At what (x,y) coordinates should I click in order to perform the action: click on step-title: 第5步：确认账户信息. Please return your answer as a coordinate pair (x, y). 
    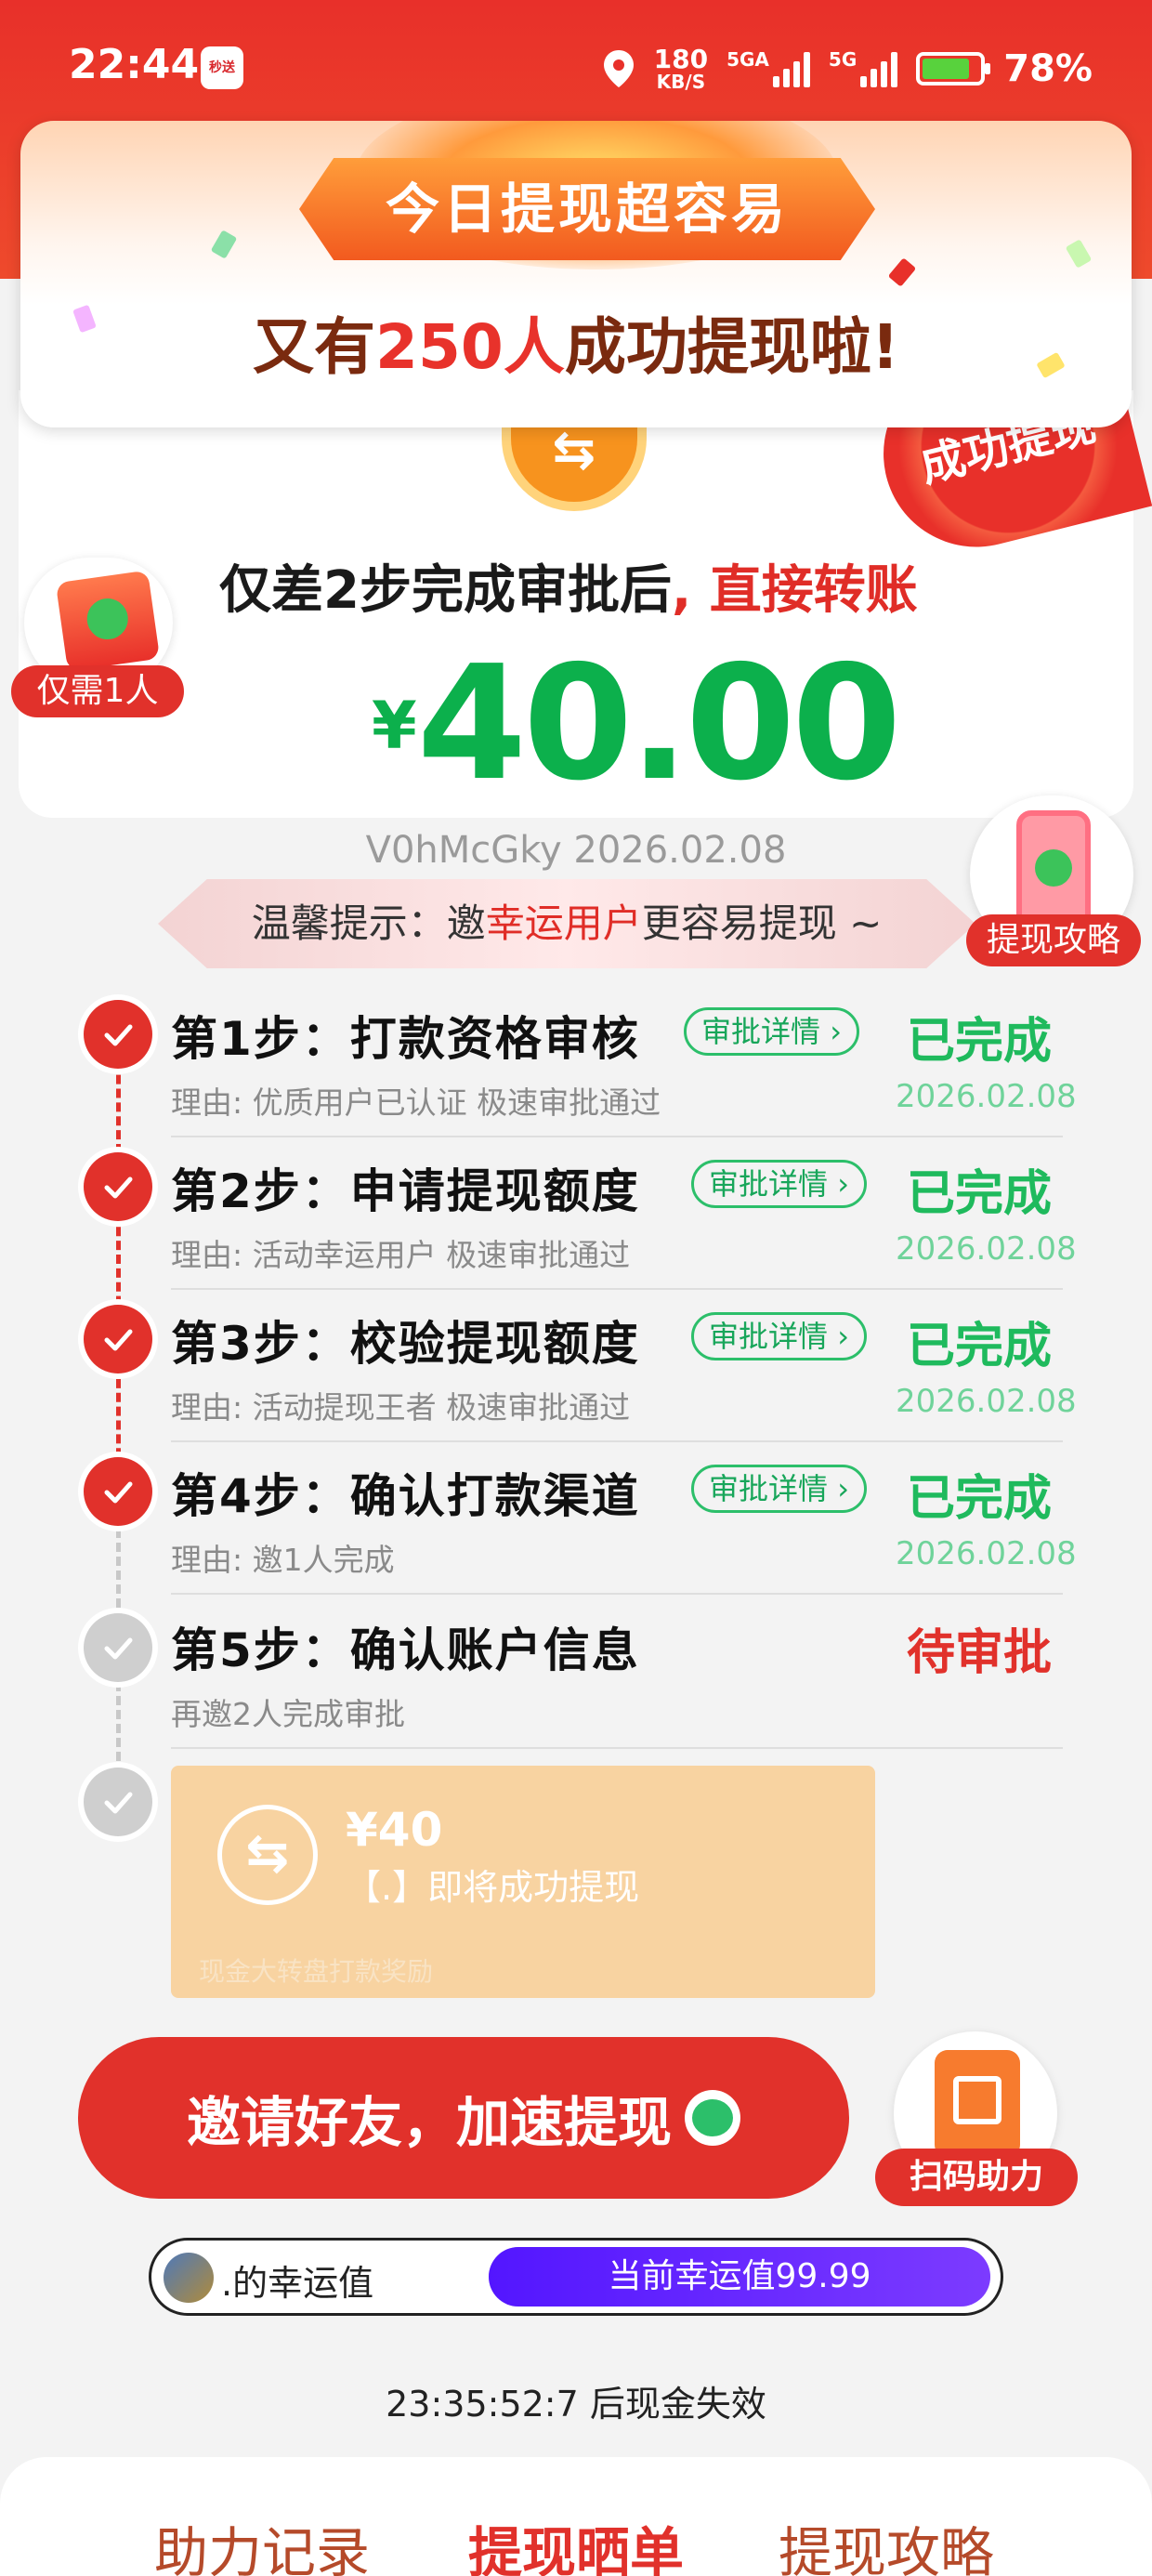
    Looking at the image, I should click on (405, 1650).